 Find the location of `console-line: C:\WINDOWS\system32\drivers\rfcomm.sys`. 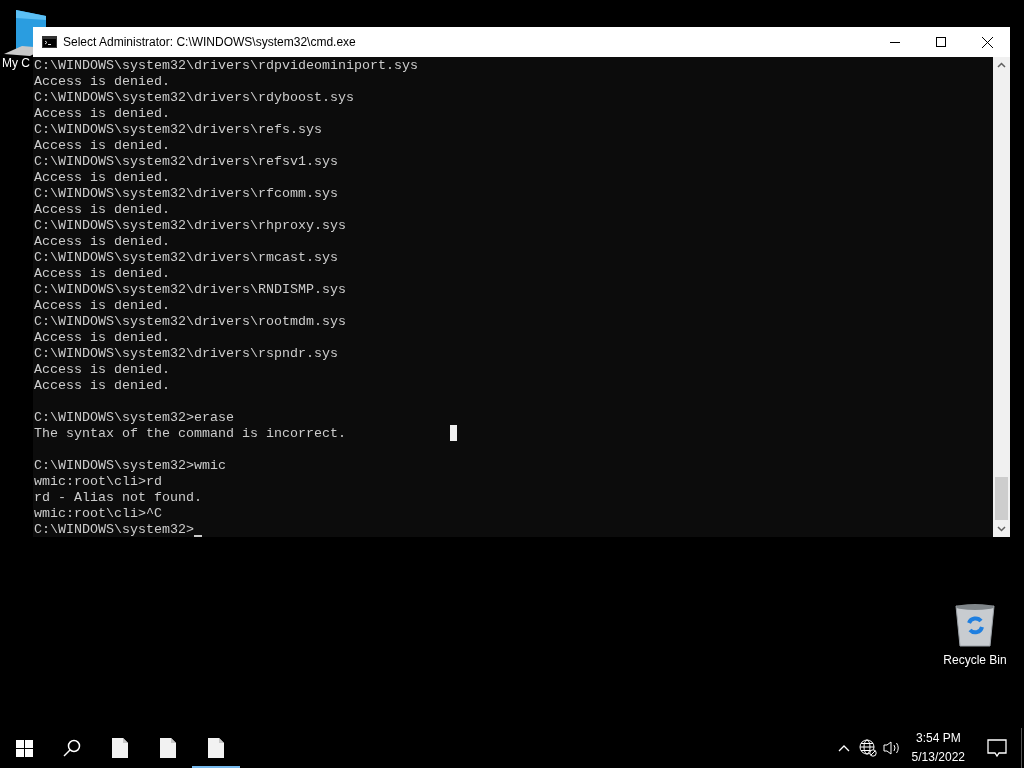

console-line: C:\WINDOWS\system32\drivers\rfcomm.sys is located at coordinates (186, 194).